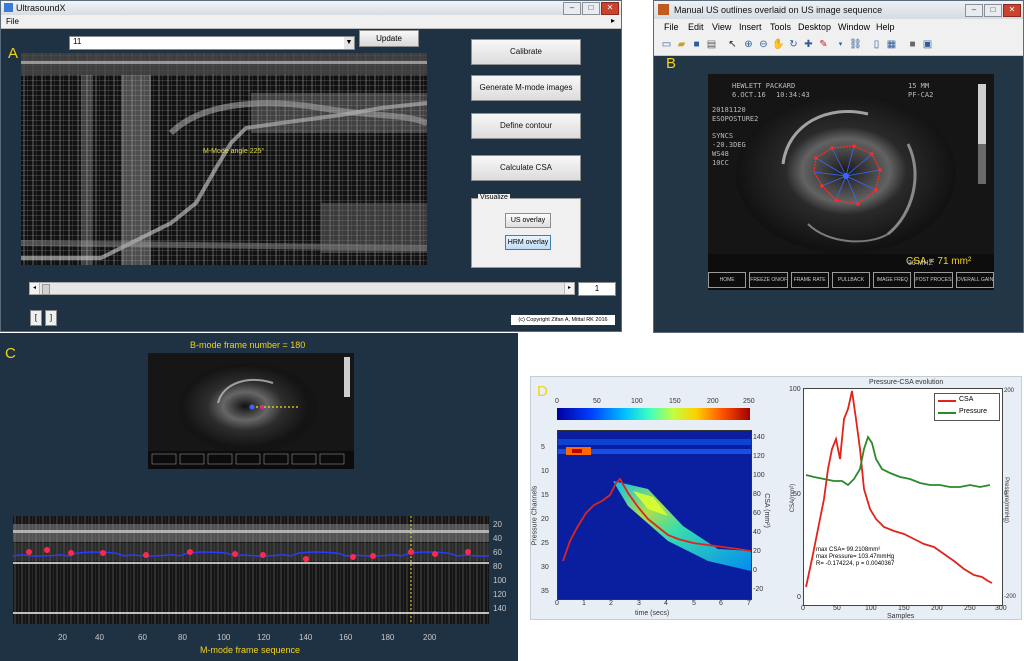 Image resolution: width=1024 pixels, height=661 pixels. I want to click on colorbar-icon: ▯, so click(876, 44).